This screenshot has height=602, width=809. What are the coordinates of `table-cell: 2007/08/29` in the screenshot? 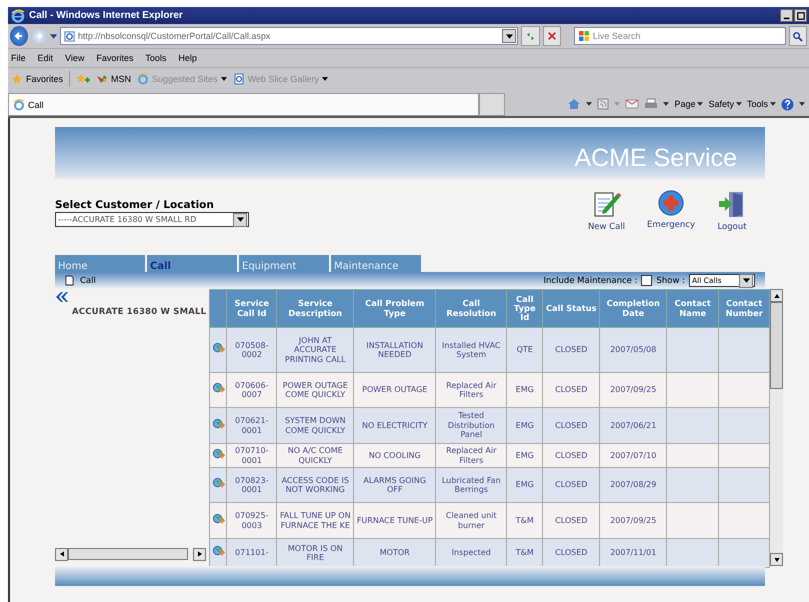 It's located at (633, 485).